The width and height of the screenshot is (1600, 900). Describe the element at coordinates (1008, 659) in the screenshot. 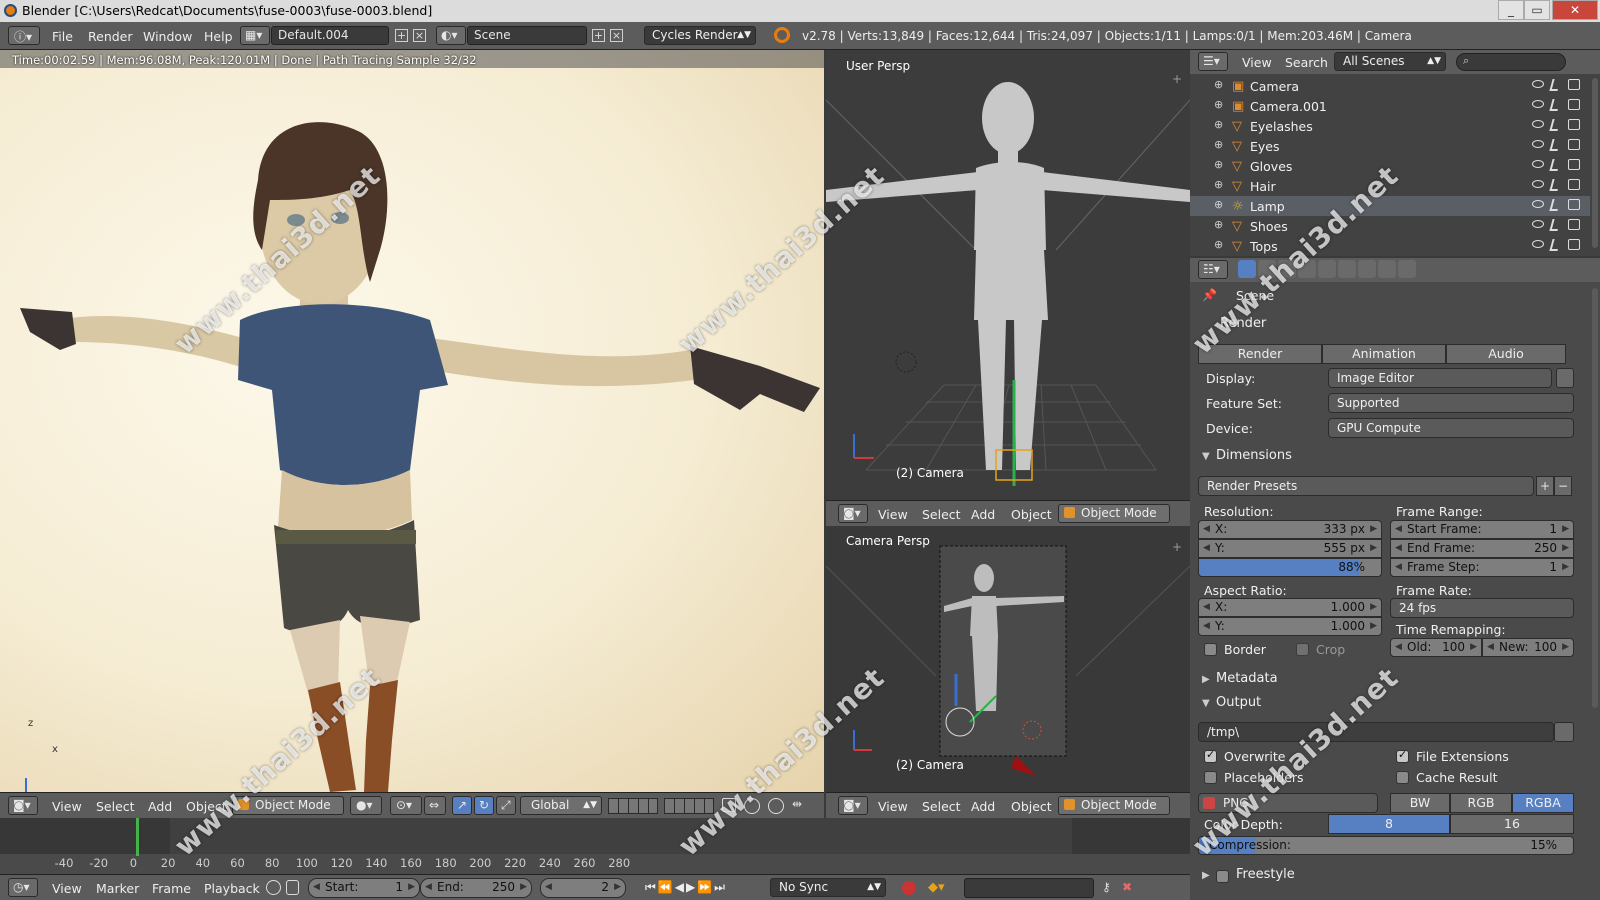

I see `3d-viewport-camera-persp: Camera Persp (2) Camera +` at that location.